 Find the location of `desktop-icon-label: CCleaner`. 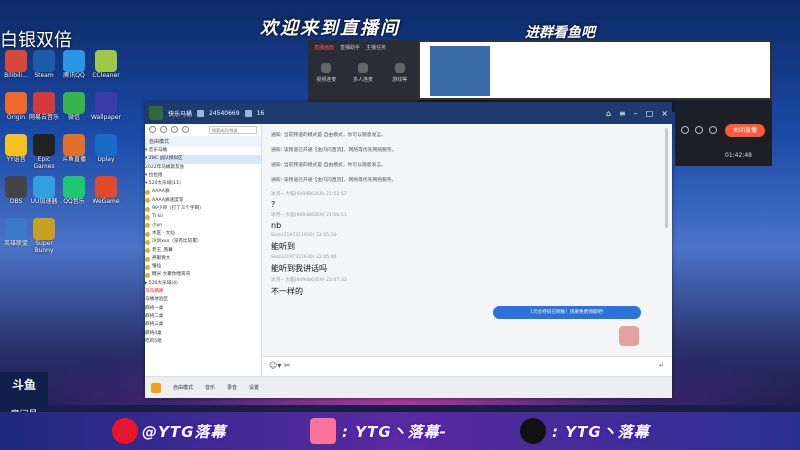

desktop-icon-label: CCleaner is located at coordinates (106, 75).